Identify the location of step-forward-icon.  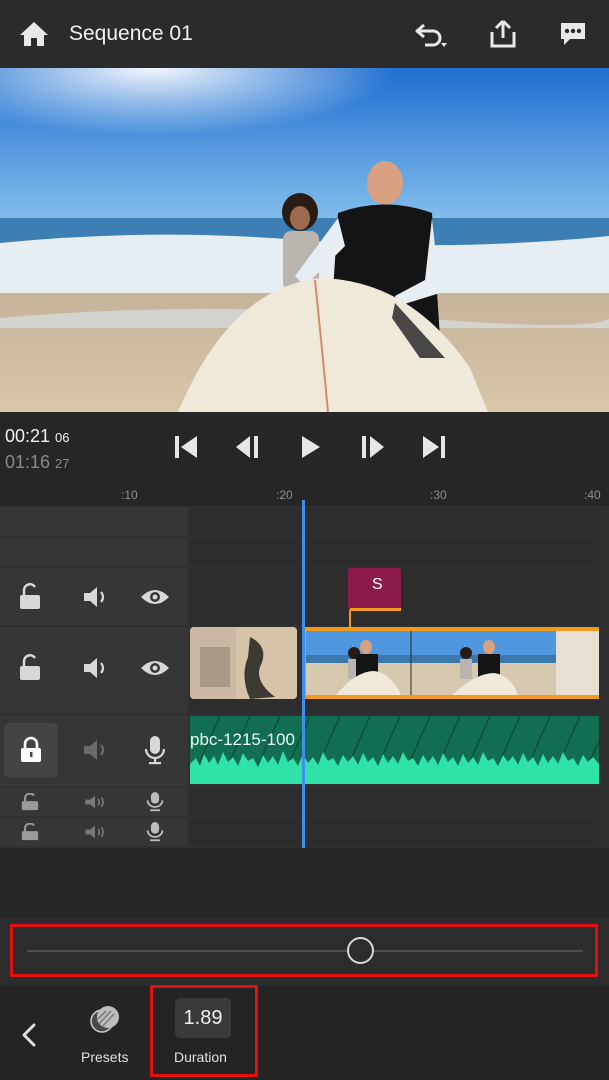
(373, 447).